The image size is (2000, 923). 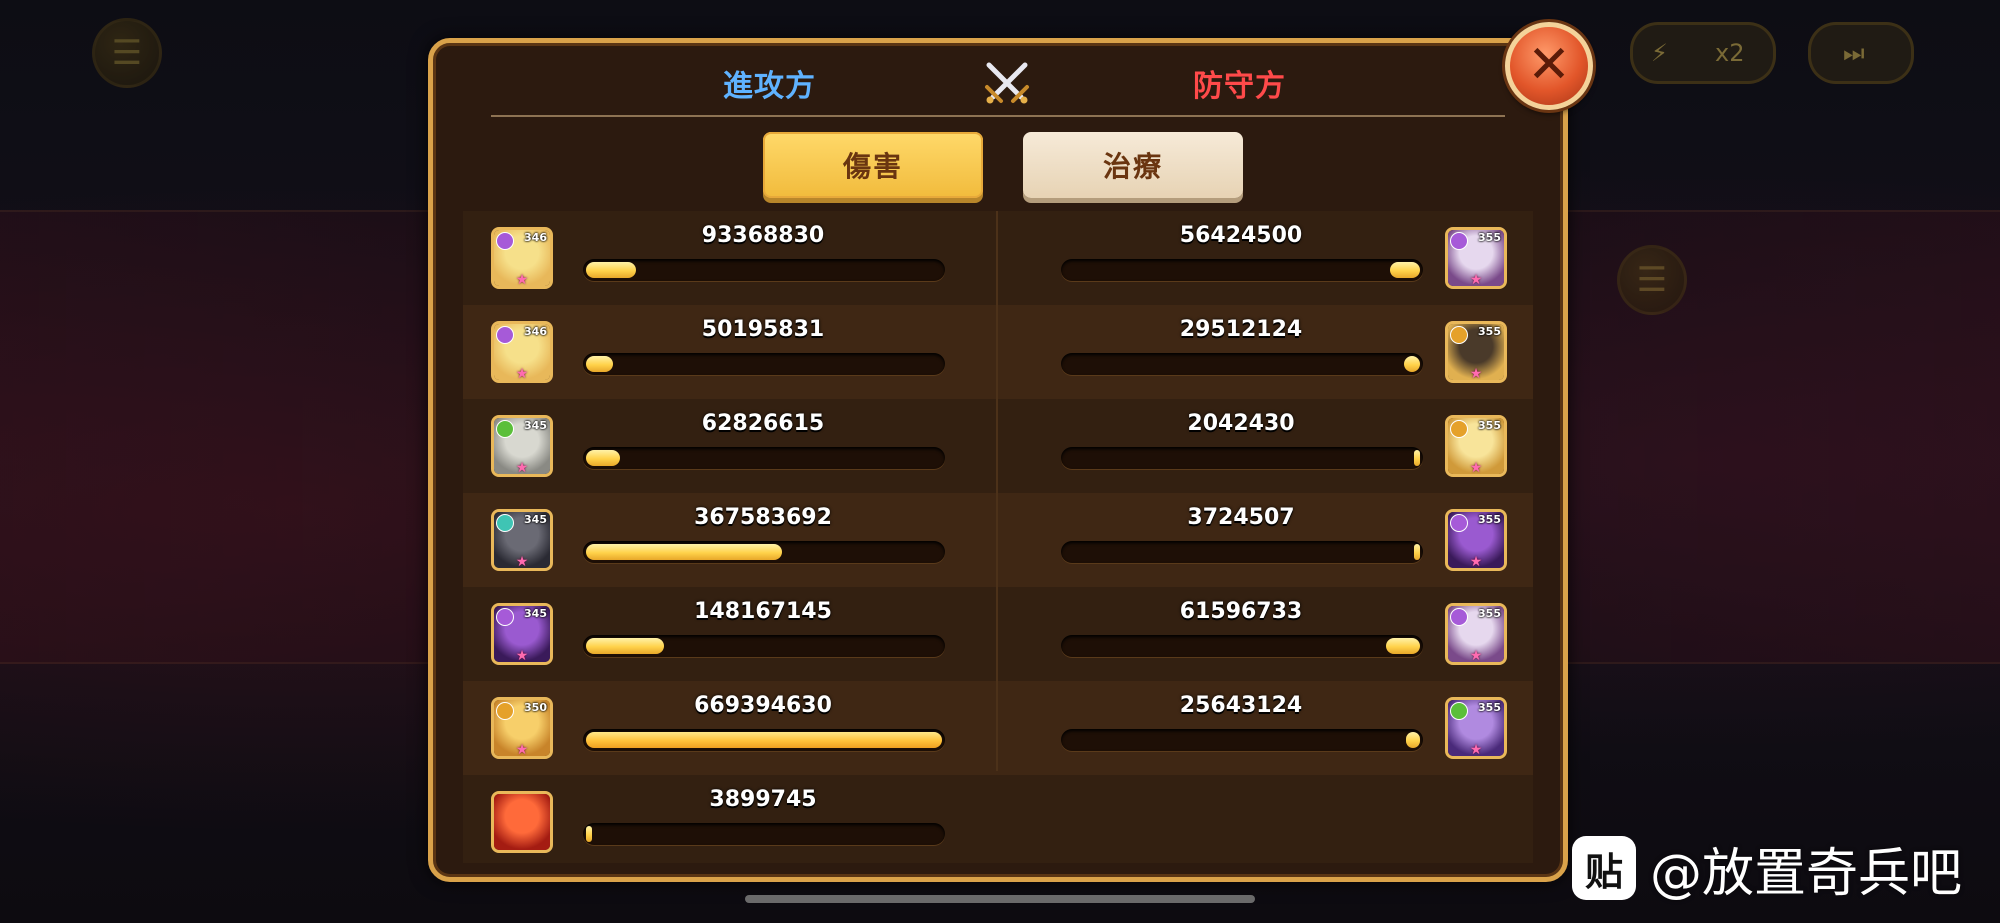 I want to click on attacker-damage-value: 148167145, so click(x=763, y=611).